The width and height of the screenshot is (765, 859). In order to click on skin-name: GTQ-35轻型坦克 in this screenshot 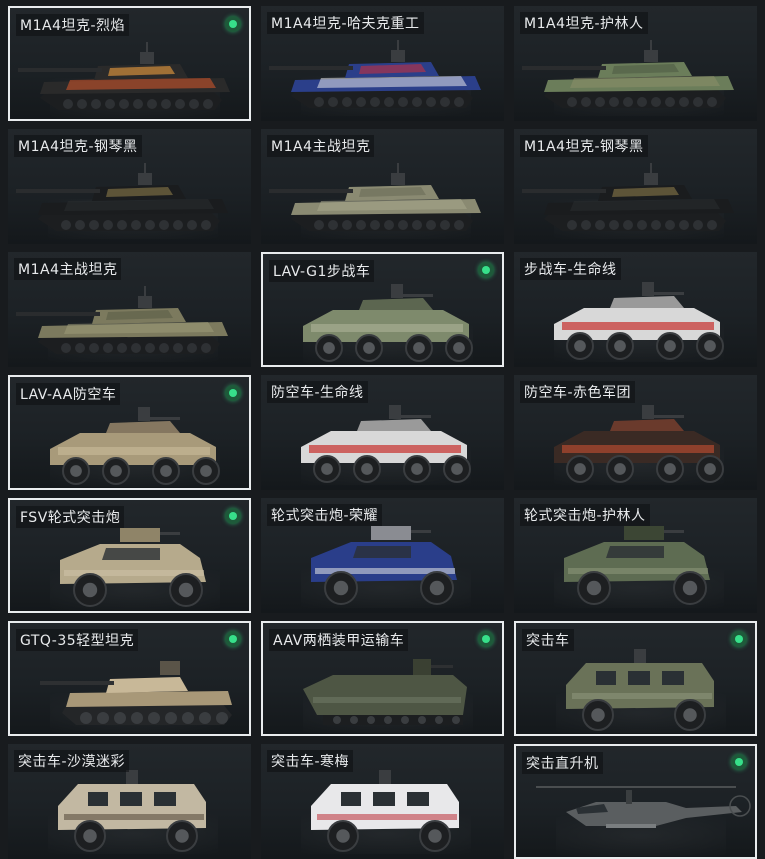, I will do `click(77, 640)`.